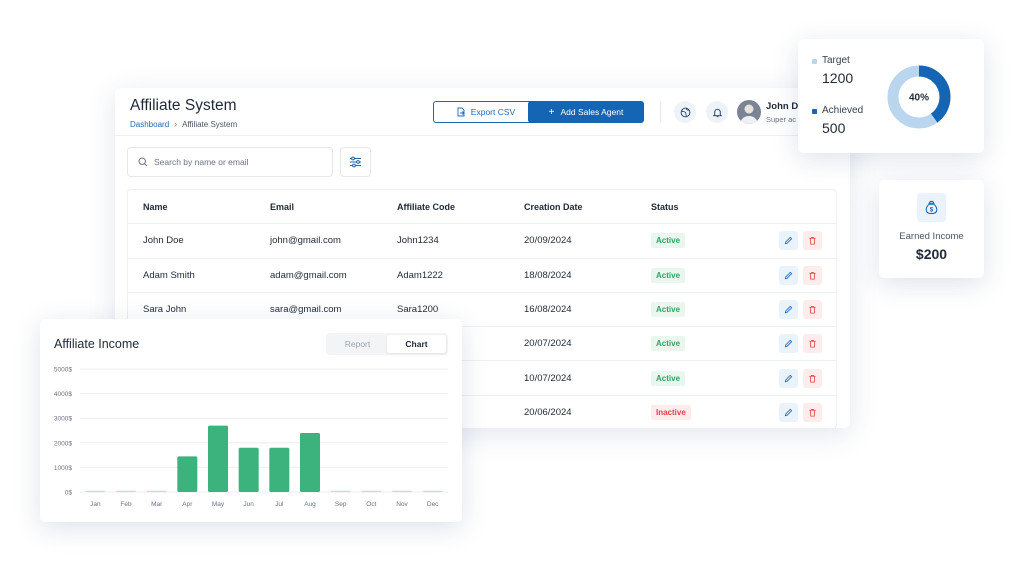 The width and height of the screenshot is (1024, 563). I want to click on add-sales-agent-button: + Add Sales Agent, so click(586, 112).